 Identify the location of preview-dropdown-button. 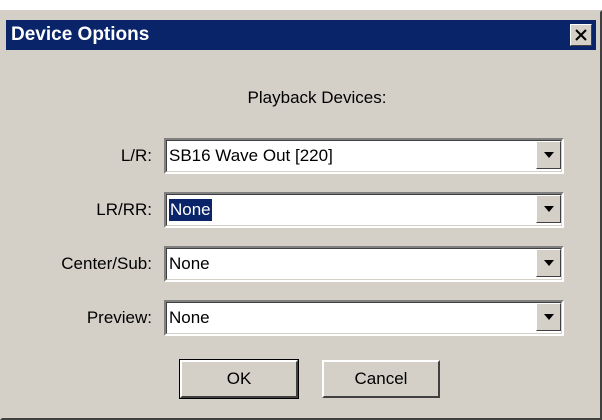
(548, 317).